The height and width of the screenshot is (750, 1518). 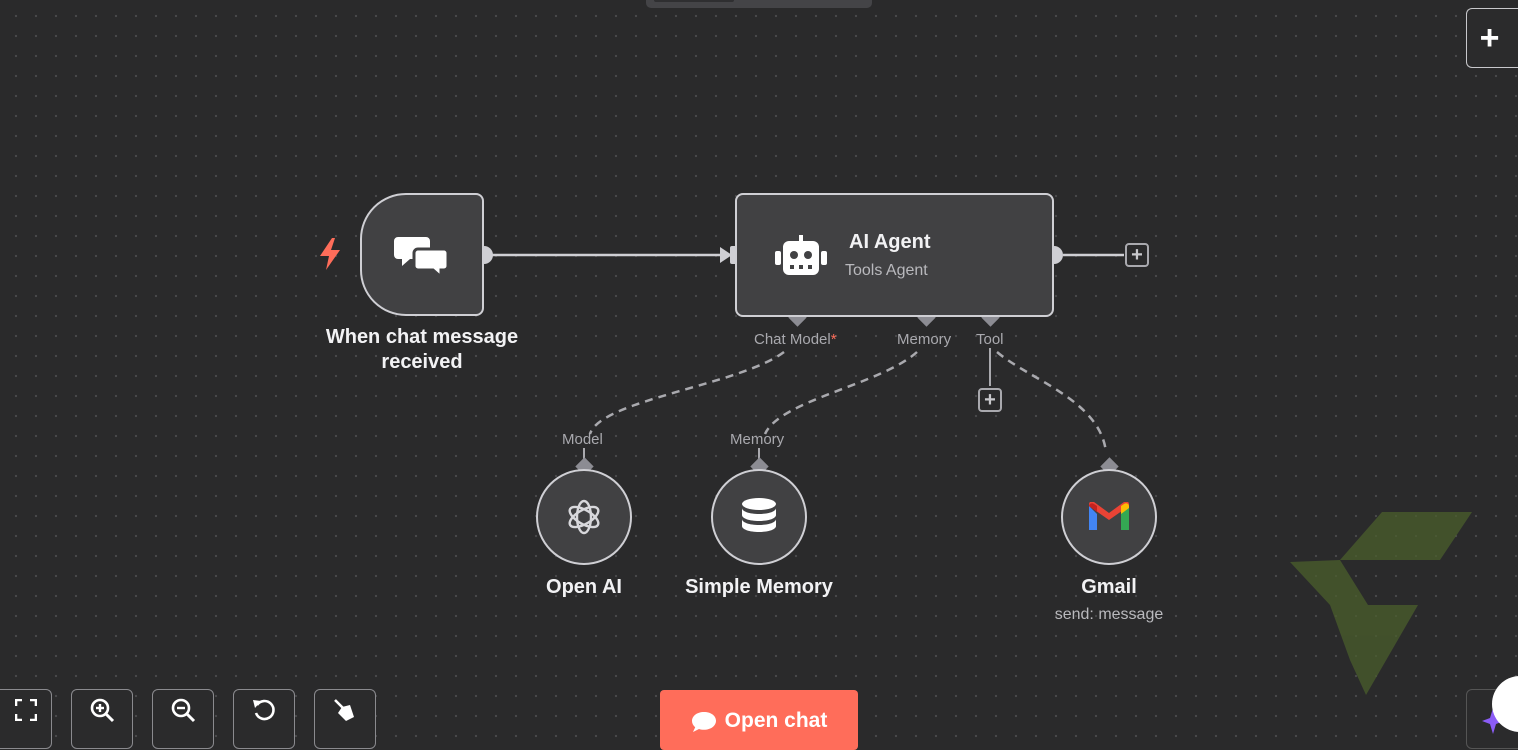 What do you see at coordinates (1052, 402) in the screenshot?
I see `tool-connection` at bounding box center [1052, 402].